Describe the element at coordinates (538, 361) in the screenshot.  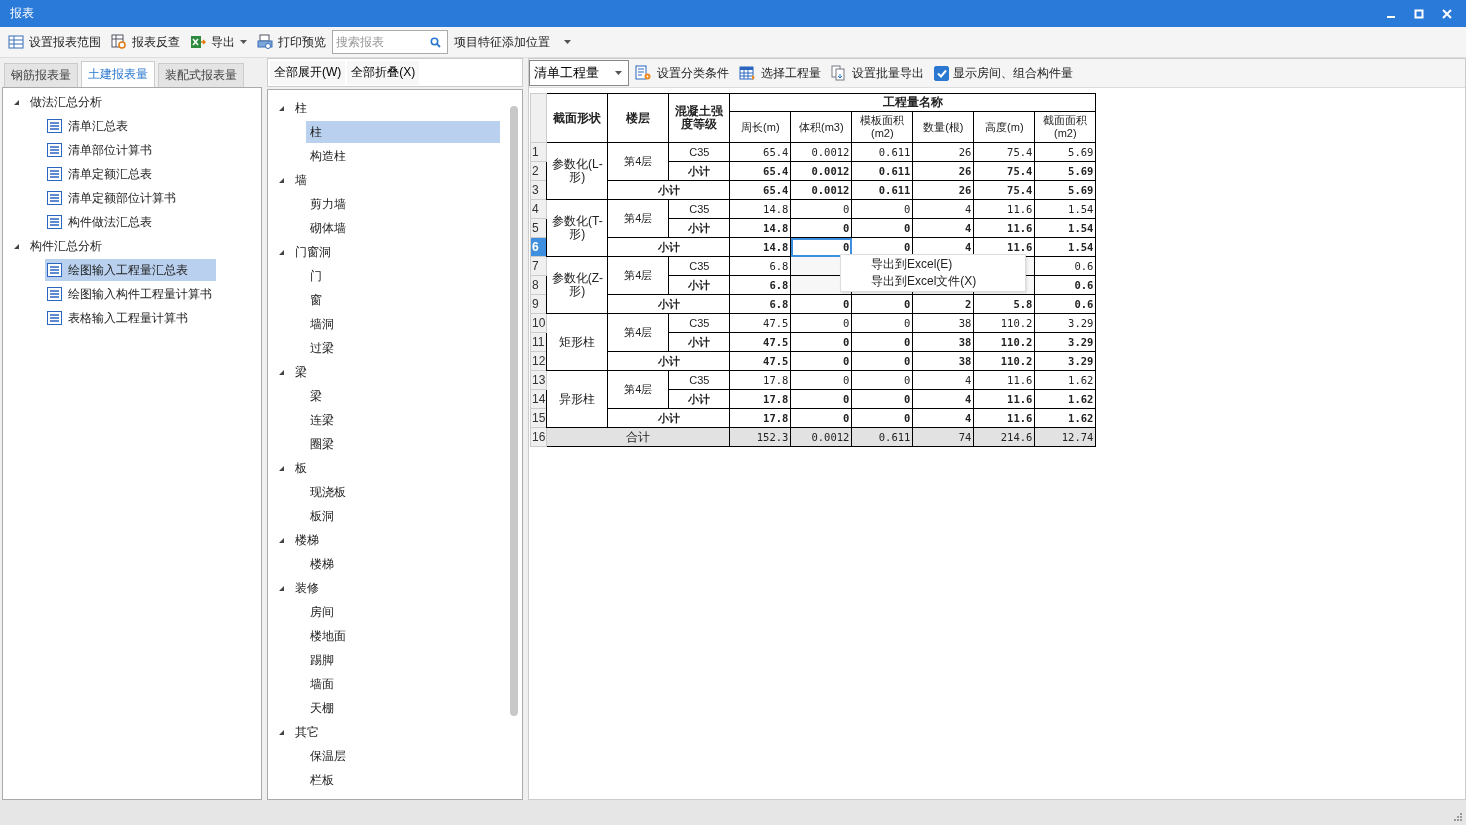
I see `row-number: 12` at that location.